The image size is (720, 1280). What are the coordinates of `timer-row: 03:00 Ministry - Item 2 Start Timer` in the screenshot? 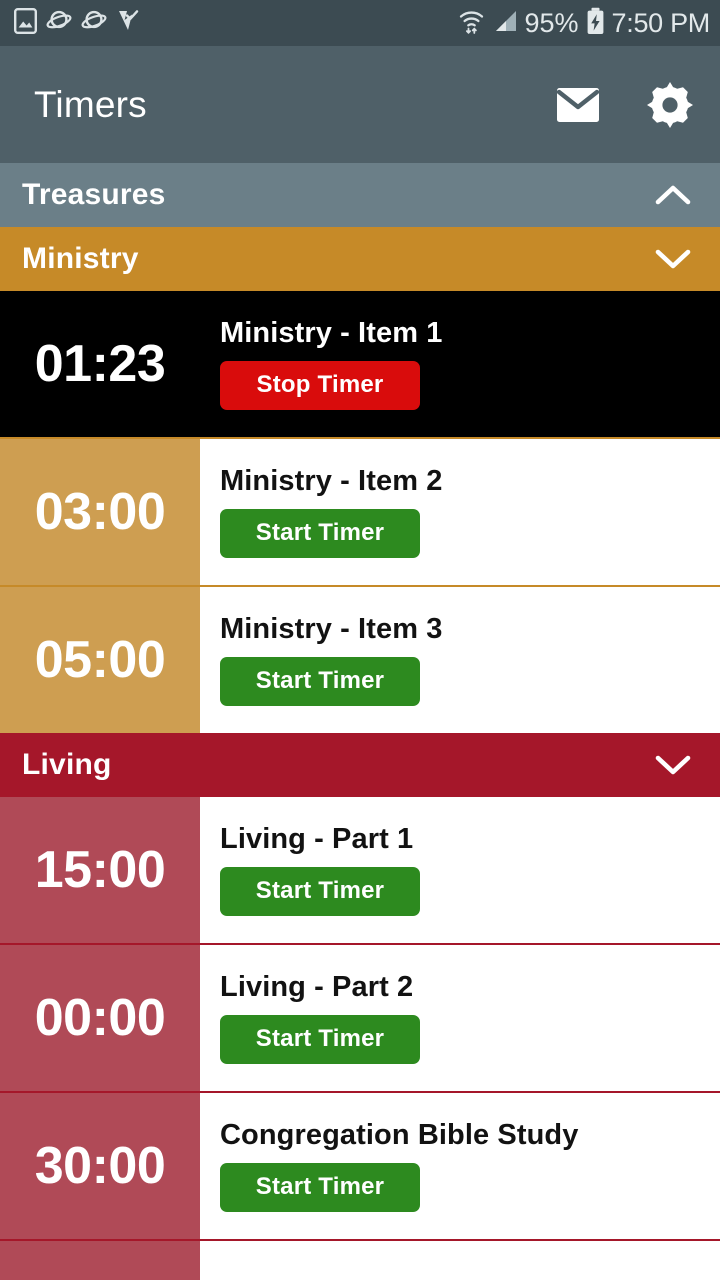 It's located at (360, 512).